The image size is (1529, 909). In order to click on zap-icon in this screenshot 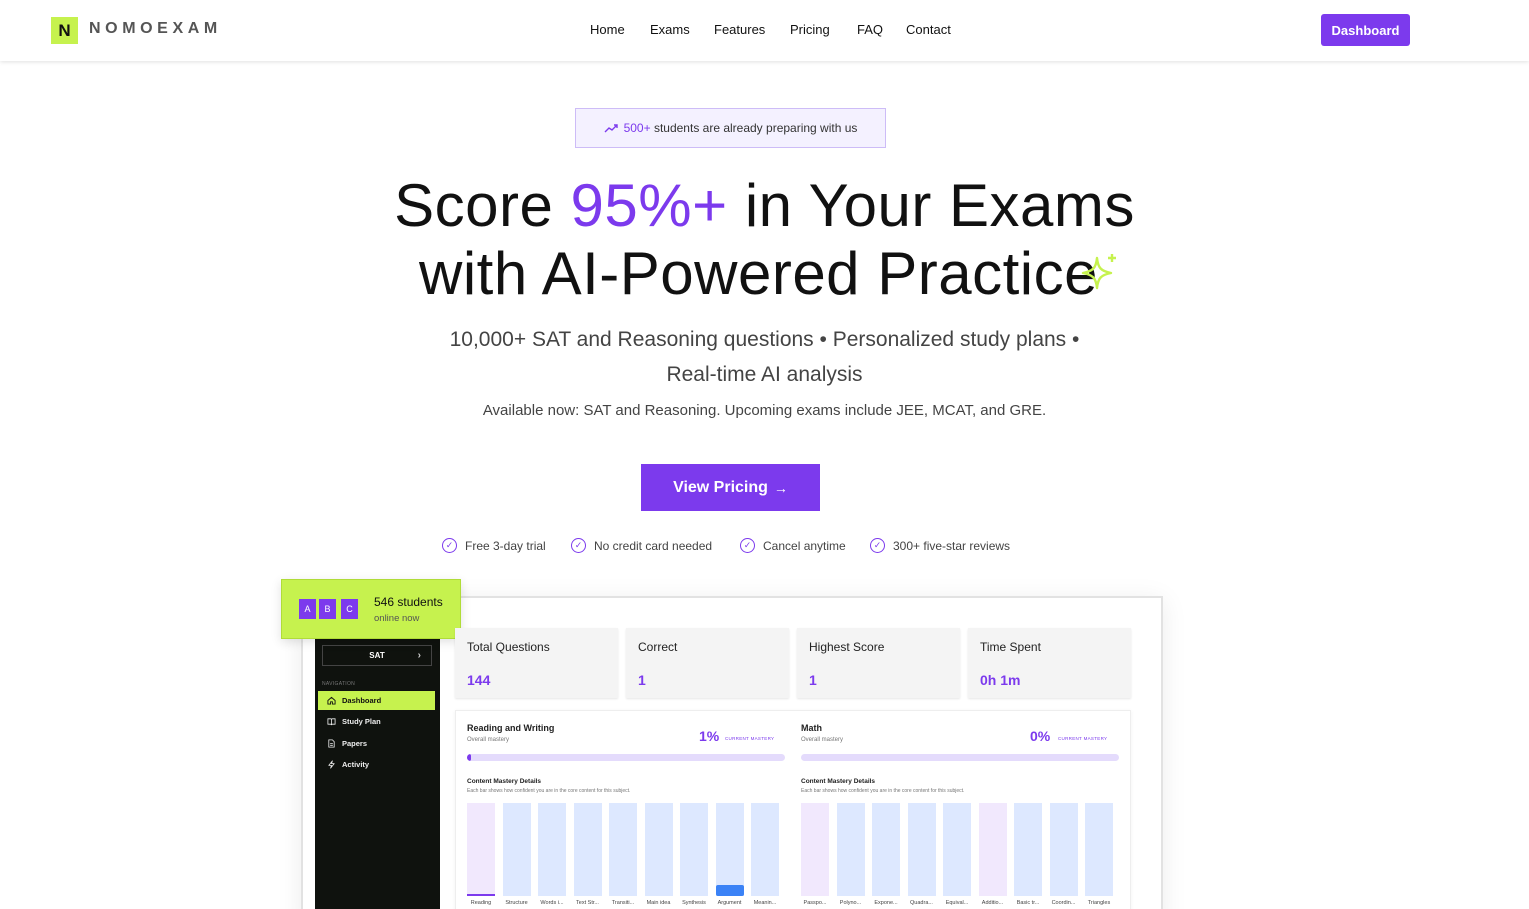, I will do `click(331, 764)`.